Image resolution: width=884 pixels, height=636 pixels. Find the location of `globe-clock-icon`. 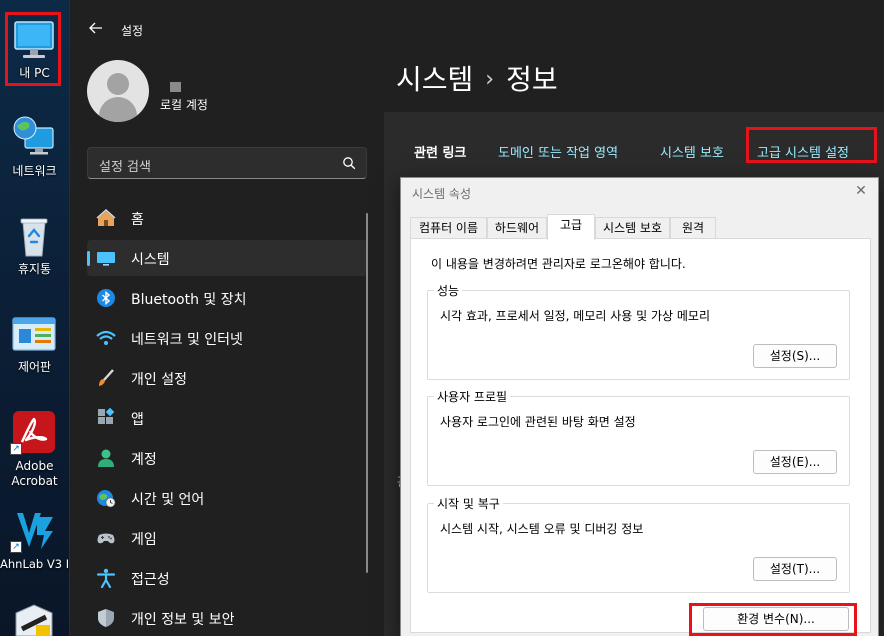

globe-clock-icon is located at coordinates (106, 499).